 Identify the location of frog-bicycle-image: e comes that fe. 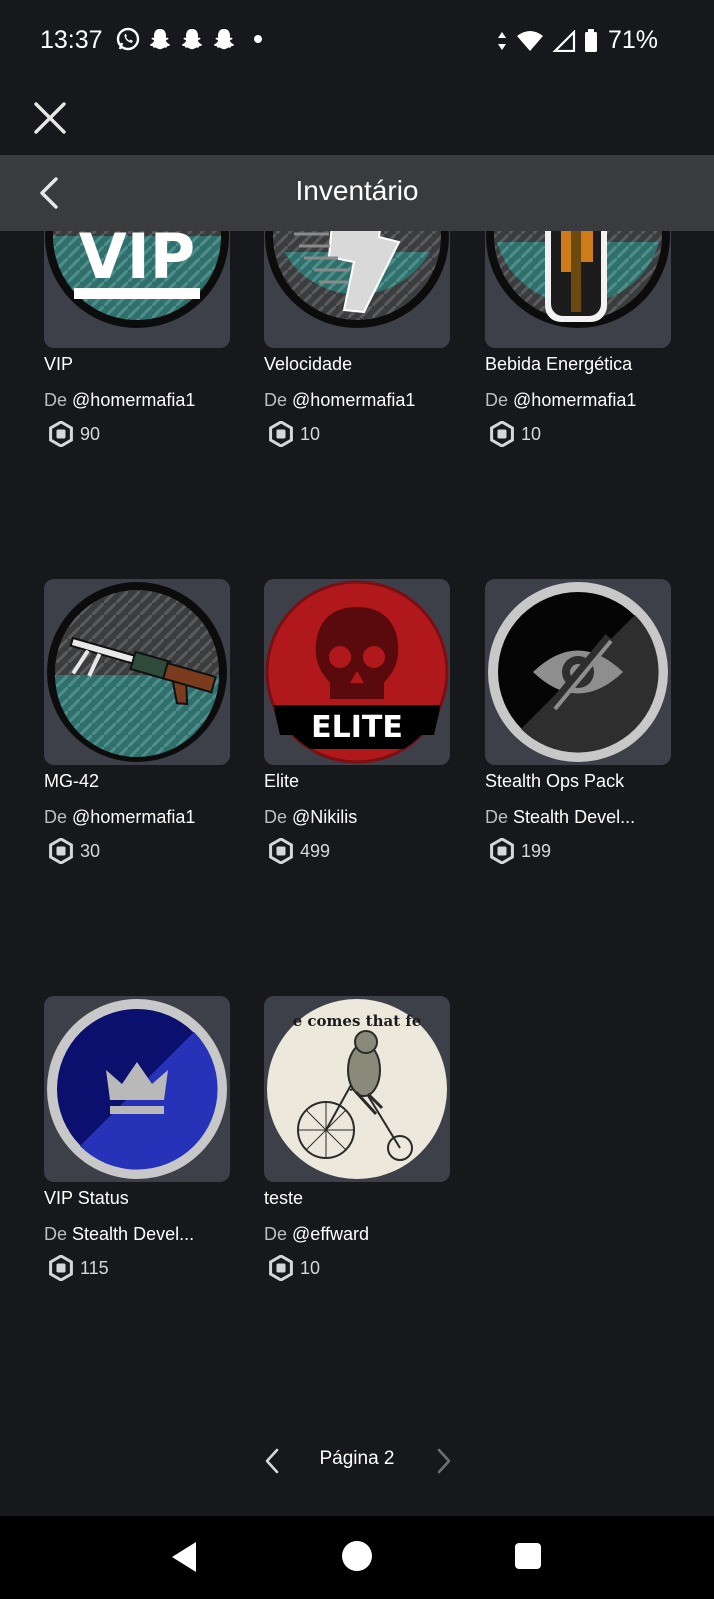
(357, 1089).